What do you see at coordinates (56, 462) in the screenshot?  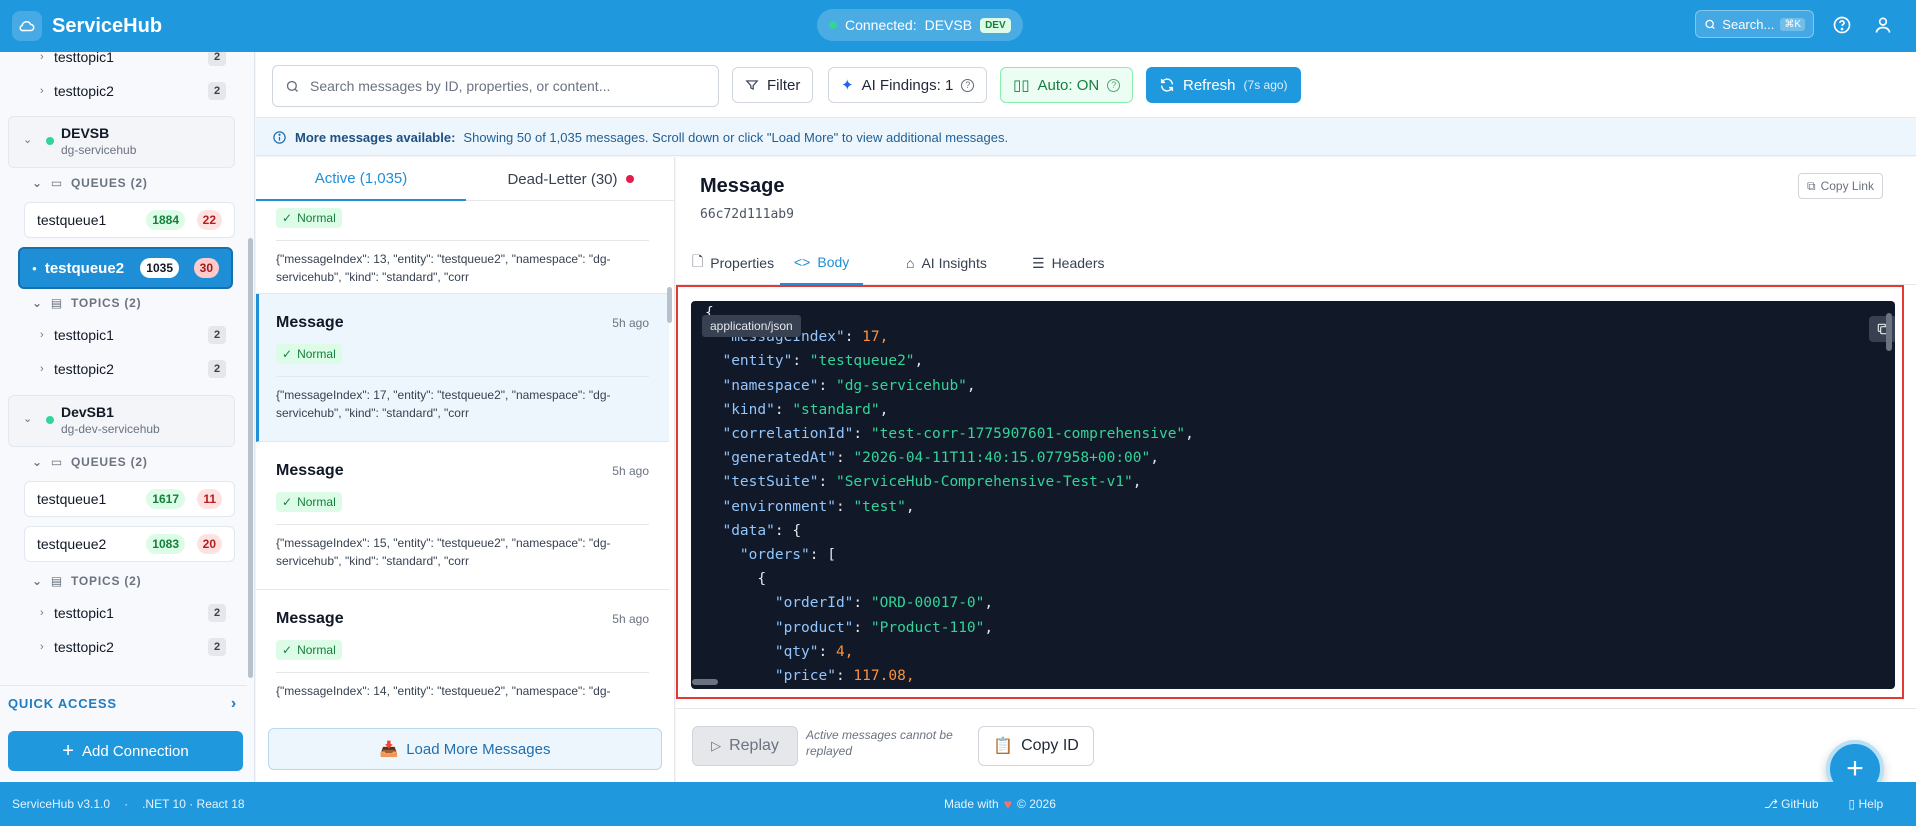 I see `inbox-icon: ▭` at bounding box center [56, 462].